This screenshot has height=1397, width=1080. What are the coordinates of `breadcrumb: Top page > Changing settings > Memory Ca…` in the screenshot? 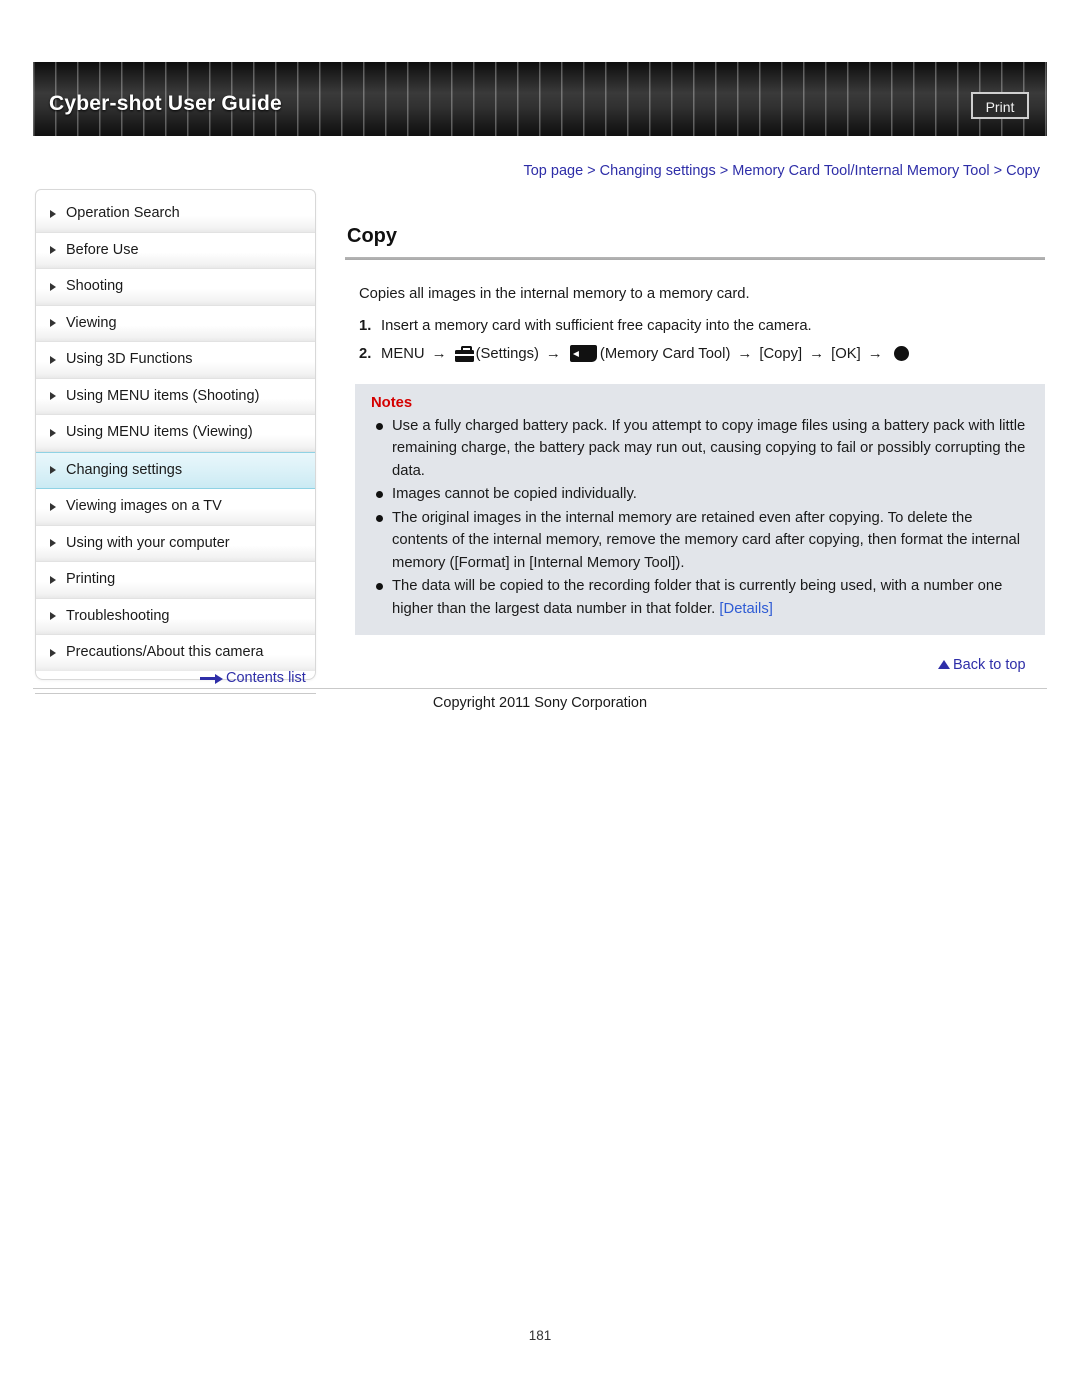 It's located at (781, 171).